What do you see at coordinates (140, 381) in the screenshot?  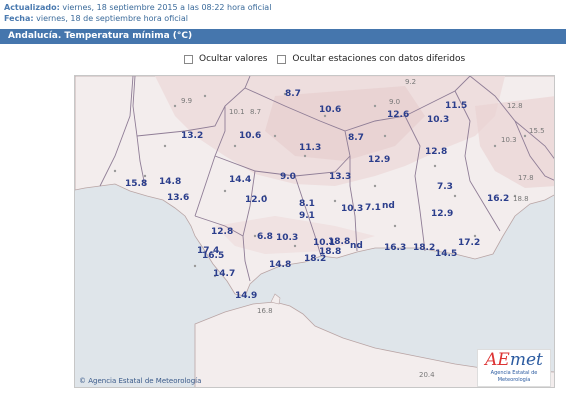 I see `map-credit: © Agencia Estatal de Meteorología` at bounding box center [140, 381].